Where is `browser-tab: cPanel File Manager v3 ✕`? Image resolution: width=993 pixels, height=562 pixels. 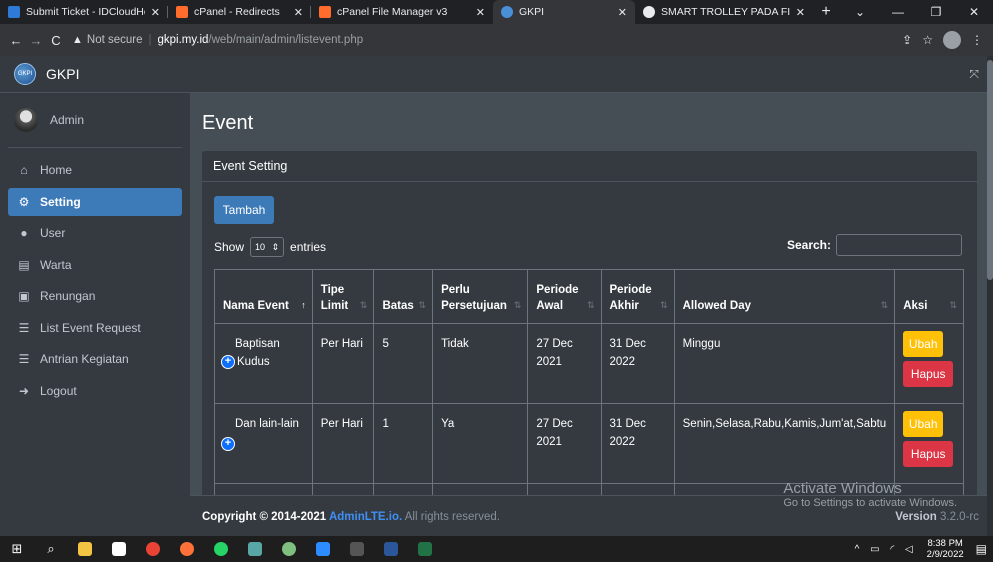 browser-tab: cPanel File Manager v3 ✕ is located at coordinates (402, 12).